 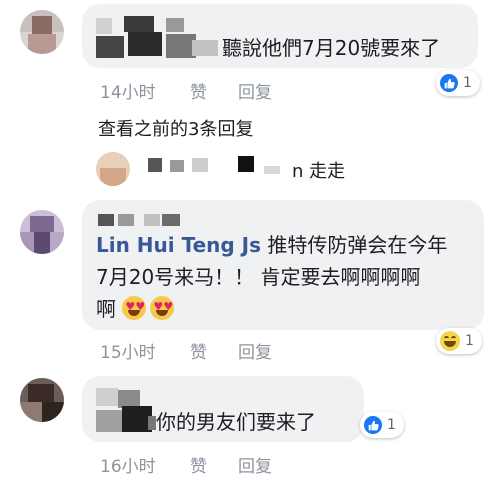 What do you see at coordinates (128, 90) in the screenshot?
I see `timestamp: 14小时` at bounding box center [128, 90].